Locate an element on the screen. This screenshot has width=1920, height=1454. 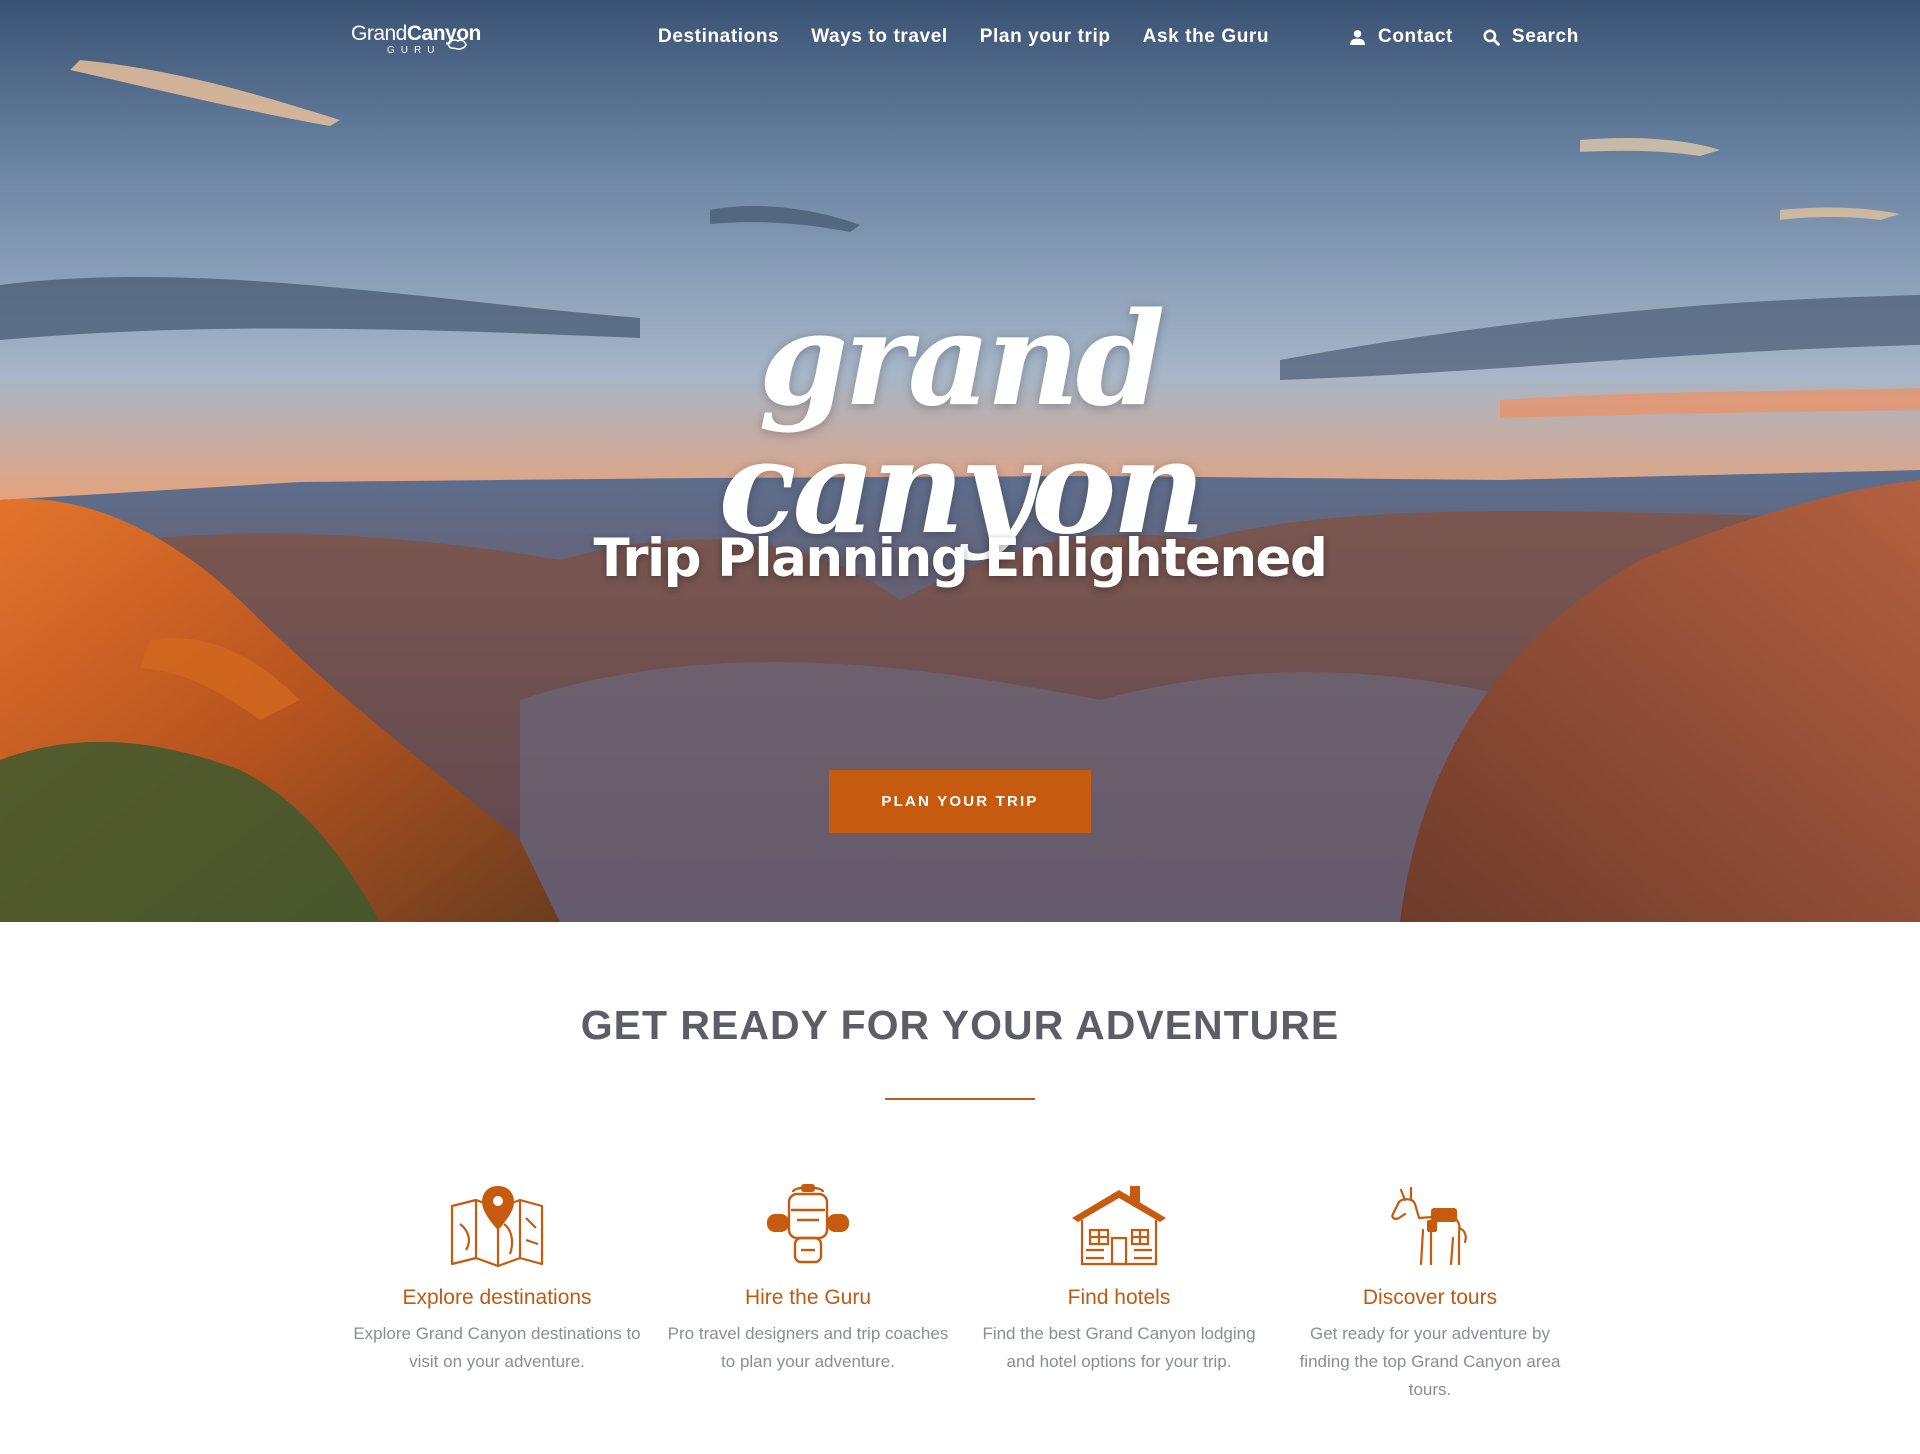
search-link: Search is located at coordinates (1531, 37).